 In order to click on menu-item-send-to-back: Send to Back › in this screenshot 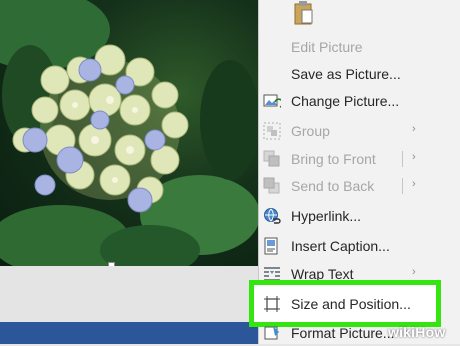, I will do `click(359, 186)`.